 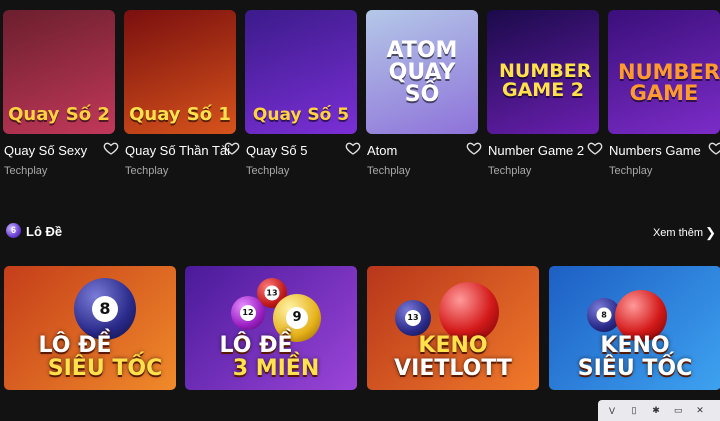 I want to click on game-thumbnail-text: Quay Số 5, so click(x=301, y=115).